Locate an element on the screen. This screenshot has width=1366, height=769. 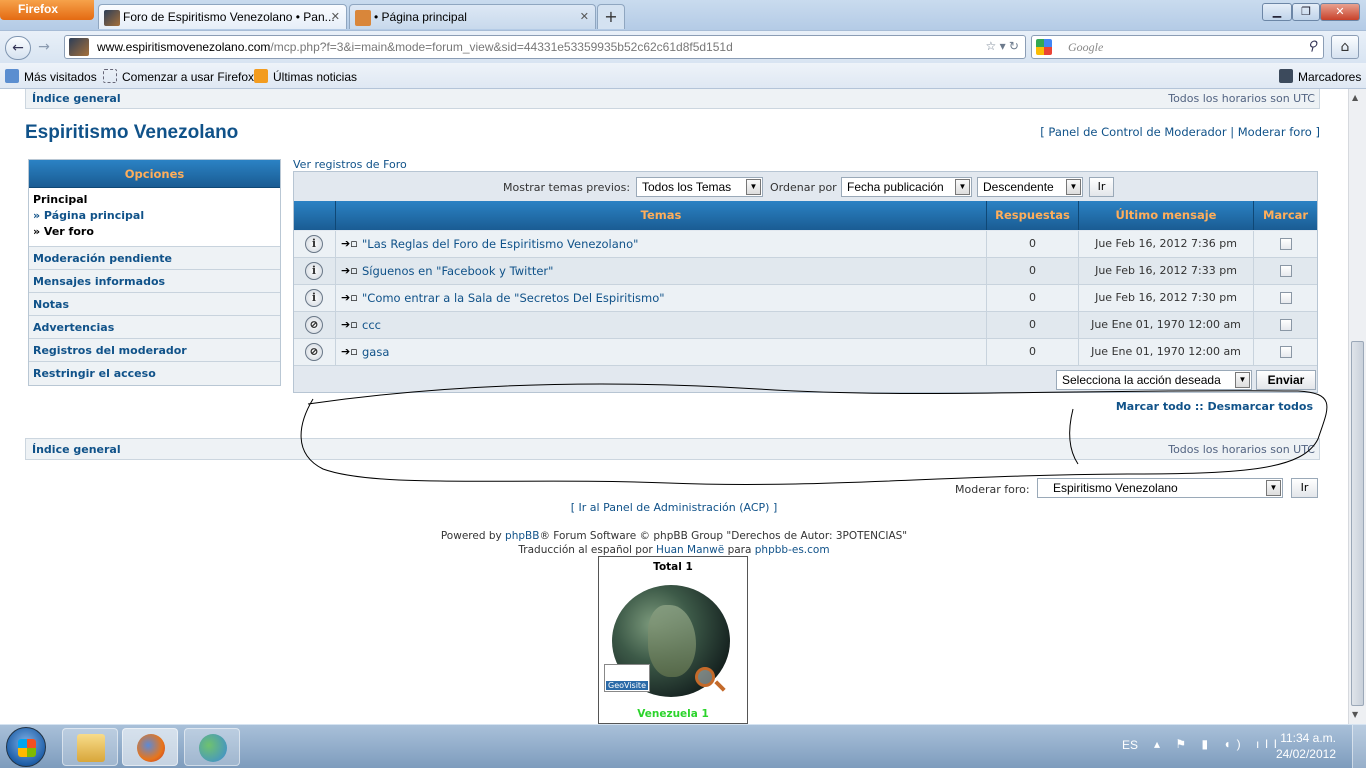
unmark-all-link: Desmarcar todos is located at coordinates (1260, 406).